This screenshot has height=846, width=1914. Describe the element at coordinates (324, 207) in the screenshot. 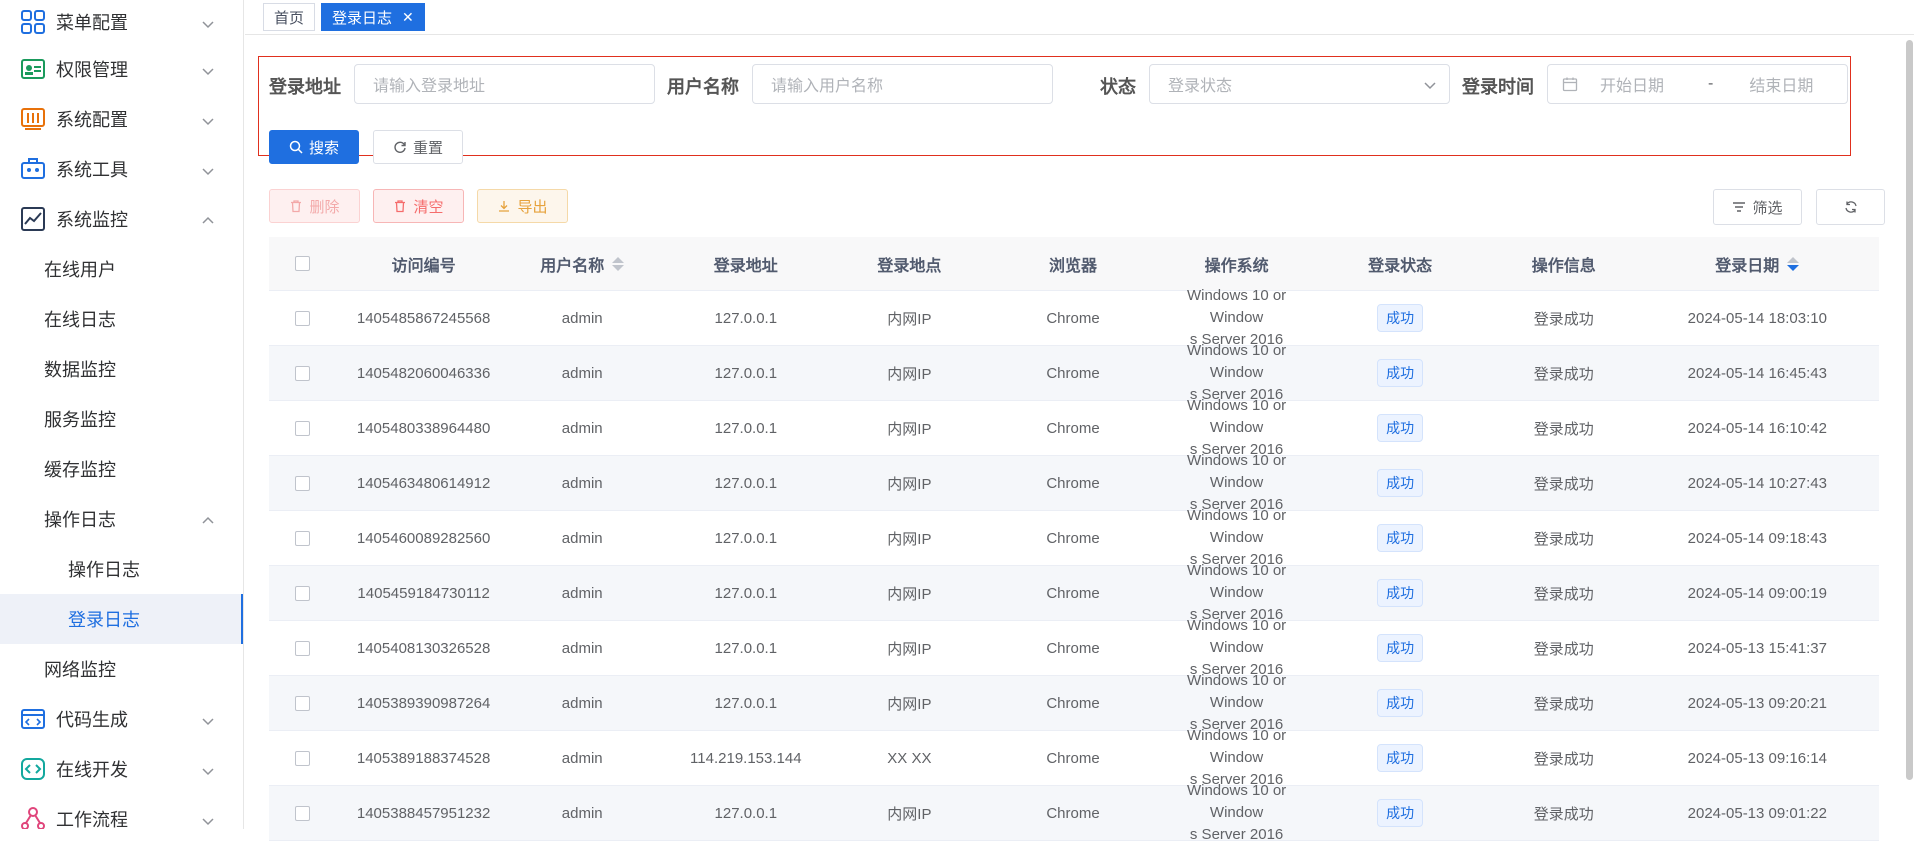

I see `delete-button-label: 删除` at that location.